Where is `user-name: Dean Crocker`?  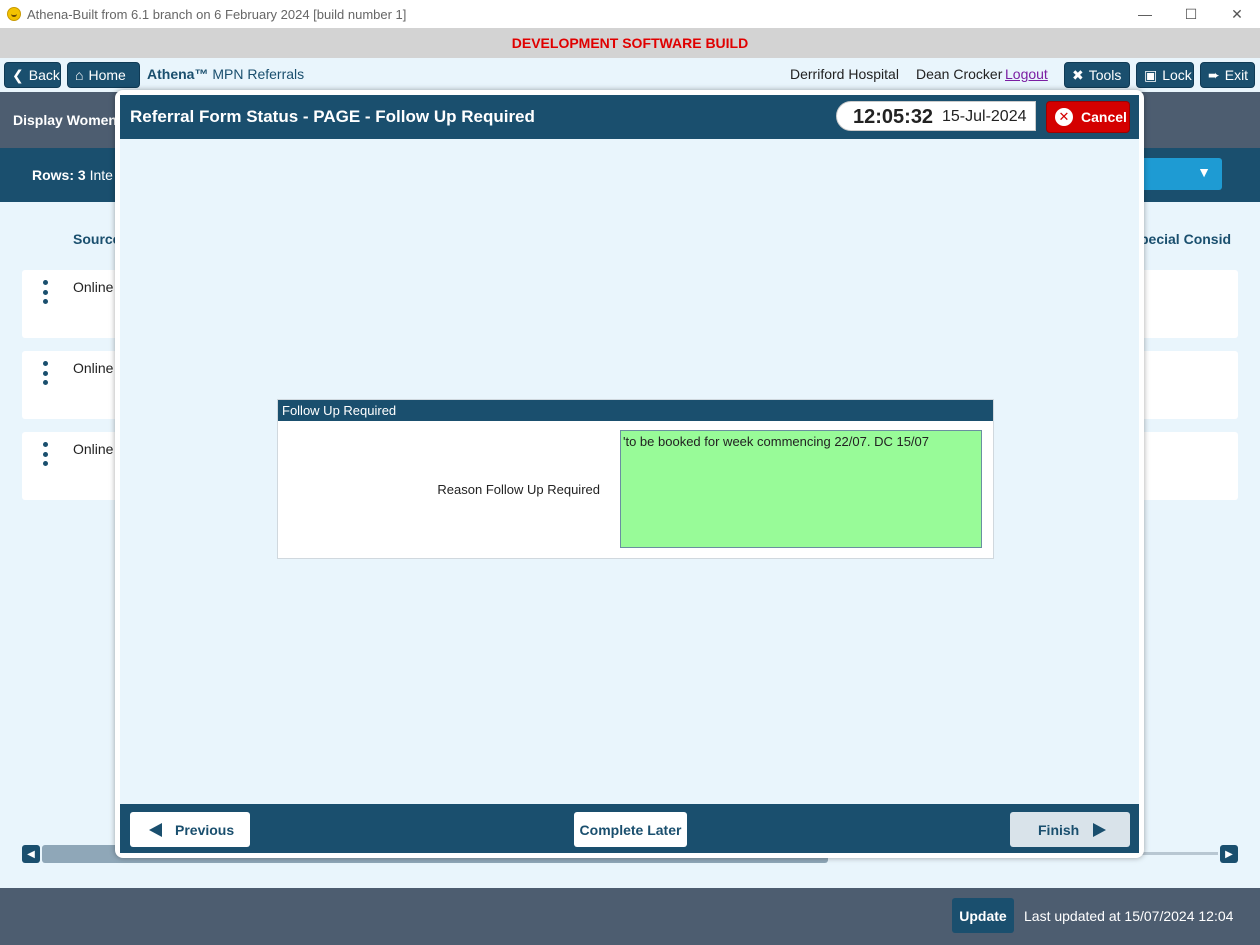
user-name: Dean Crocker is located at coordinates (959, 74).